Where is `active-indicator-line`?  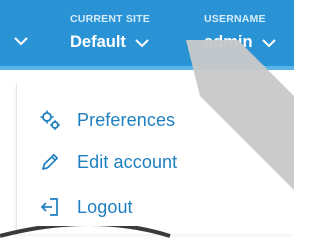 active-indicator-line is located at coordinates (147, 68).